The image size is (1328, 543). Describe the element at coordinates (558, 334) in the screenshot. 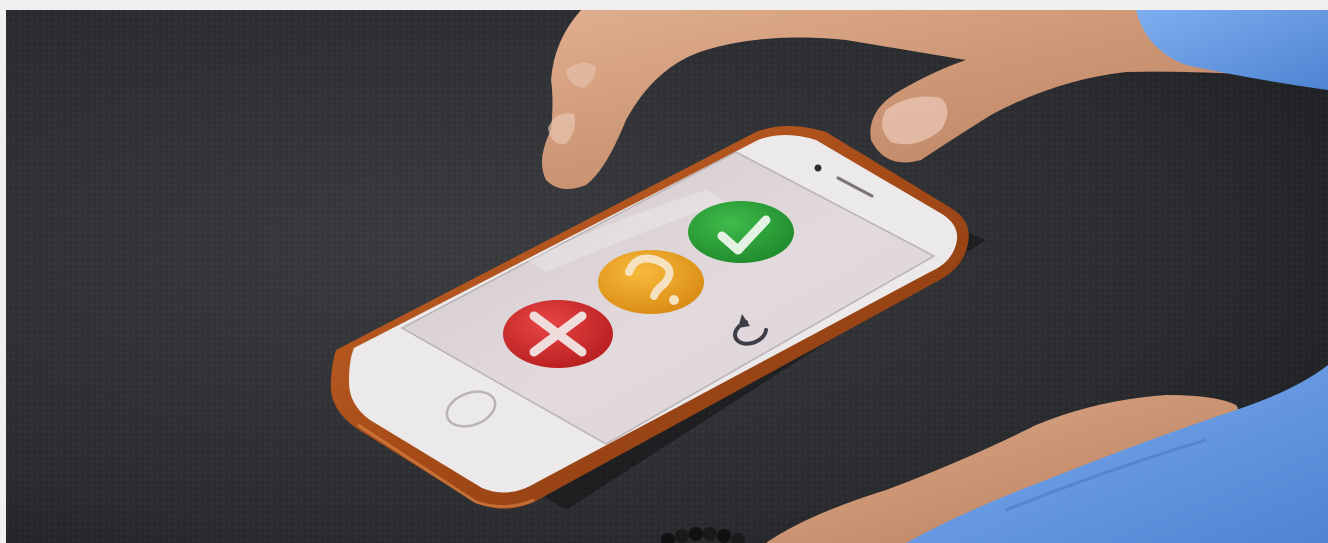

I see `app-no-button` at that location.